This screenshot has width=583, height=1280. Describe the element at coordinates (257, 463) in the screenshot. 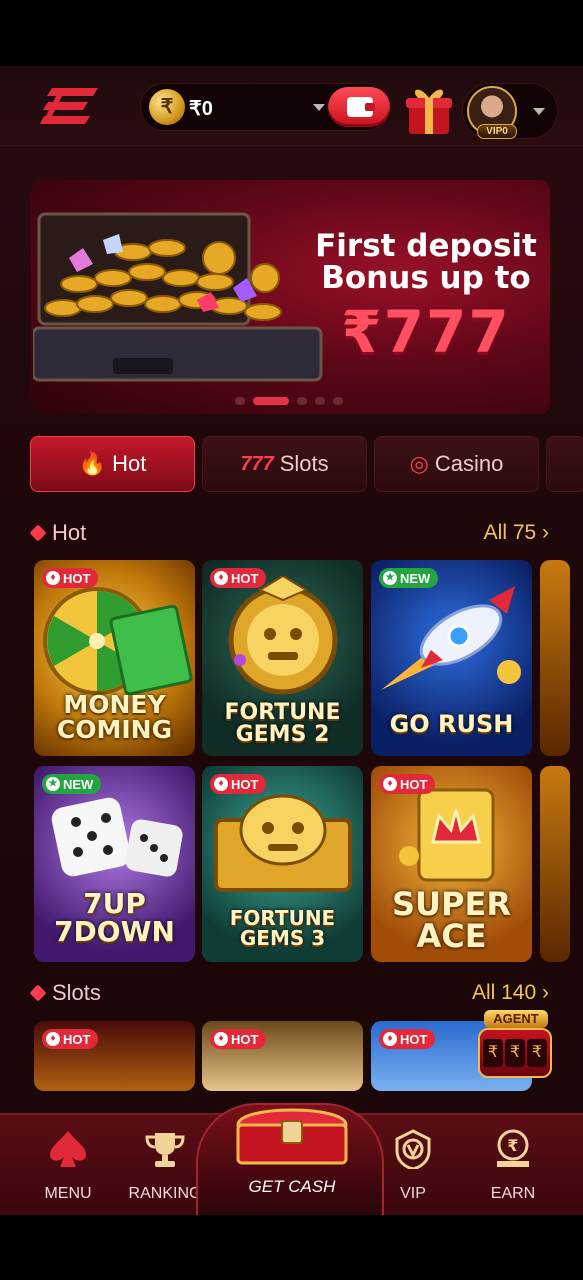

I see `777-icon: 777` at that location.